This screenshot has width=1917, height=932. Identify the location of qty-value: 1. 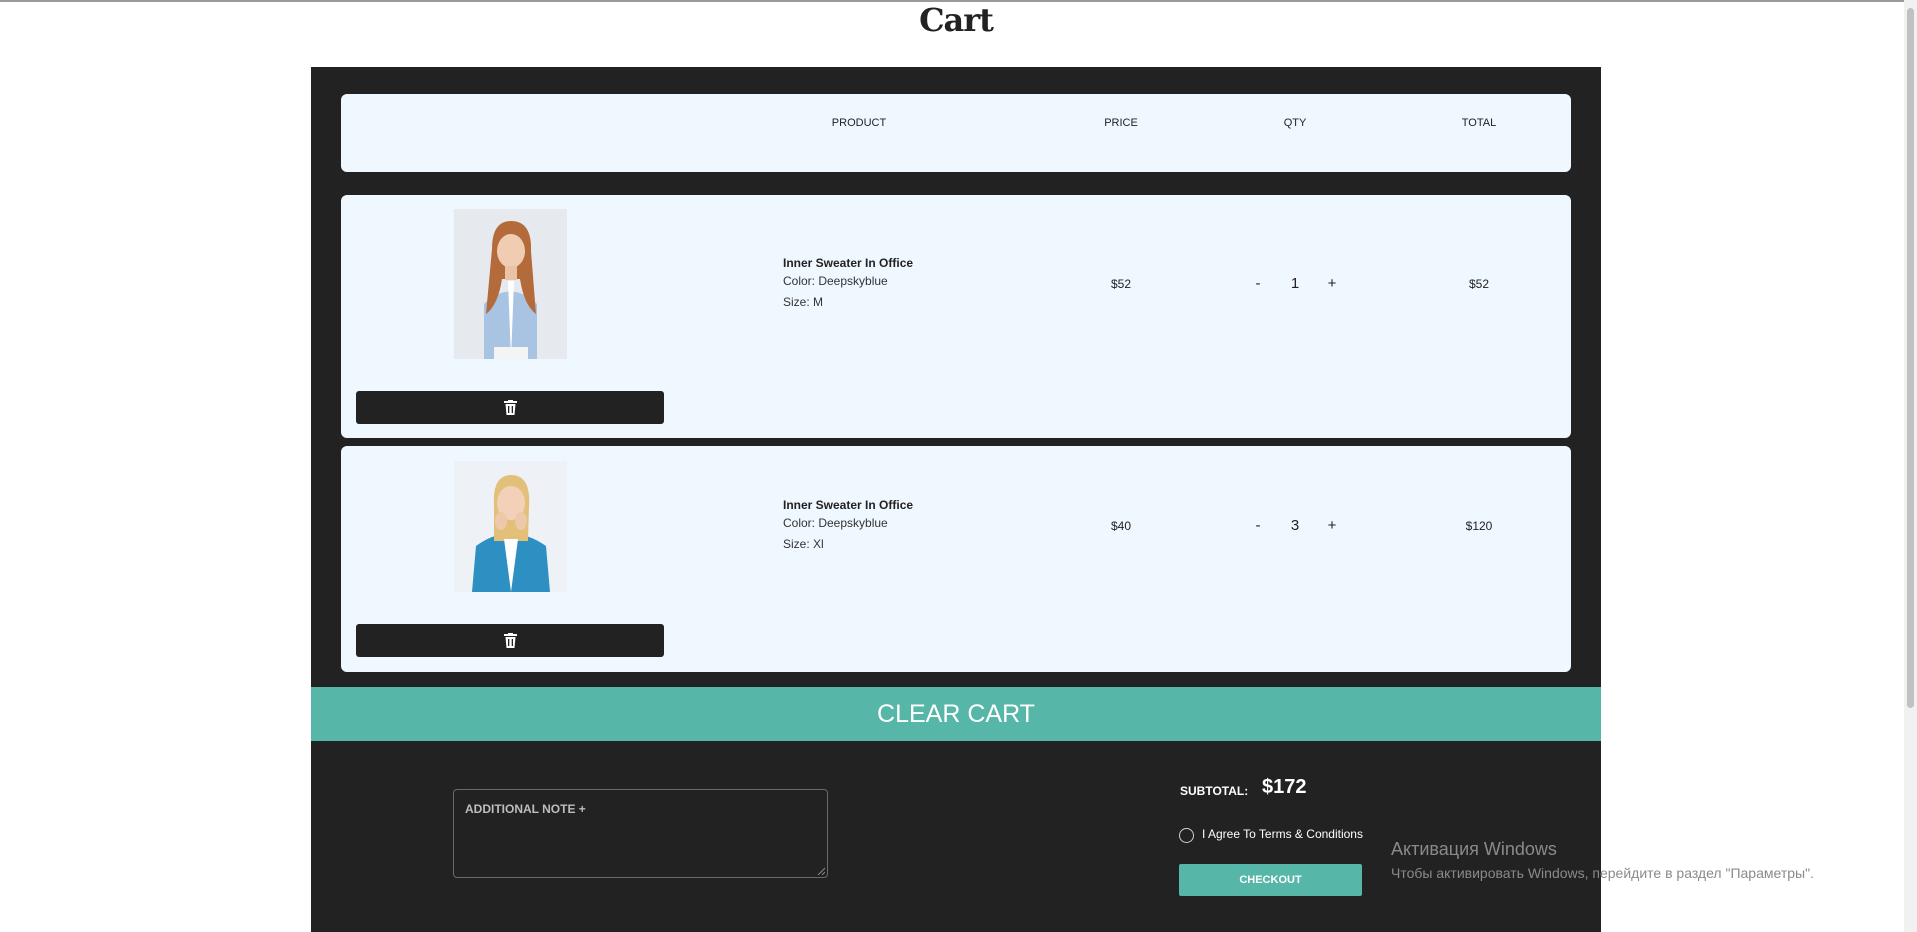
(1295, 283).